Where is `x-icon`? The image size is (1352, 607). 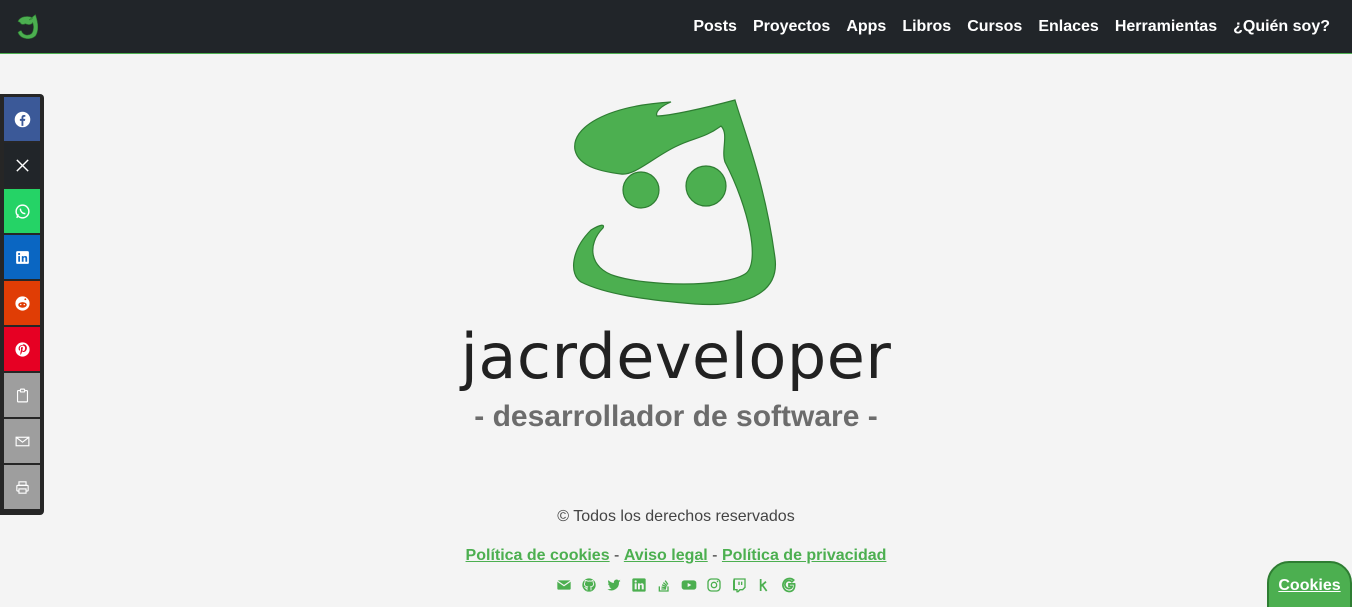
x-icon is located at coordinates (22, 165).